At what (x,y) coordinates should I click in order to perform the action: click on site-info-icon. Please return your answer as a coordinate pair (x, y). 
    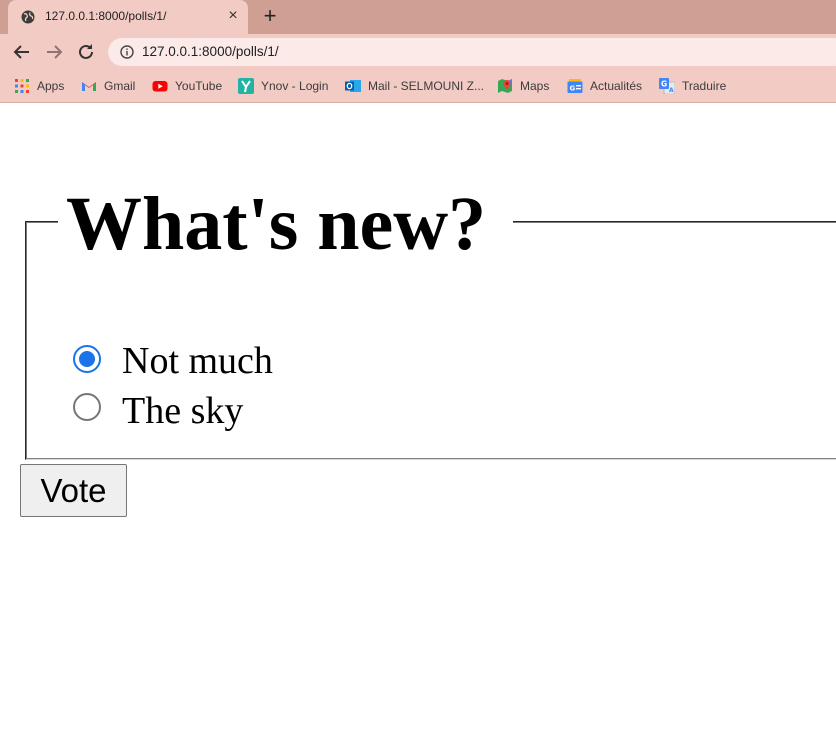
    Looking at the image, I should click on (127, 52).